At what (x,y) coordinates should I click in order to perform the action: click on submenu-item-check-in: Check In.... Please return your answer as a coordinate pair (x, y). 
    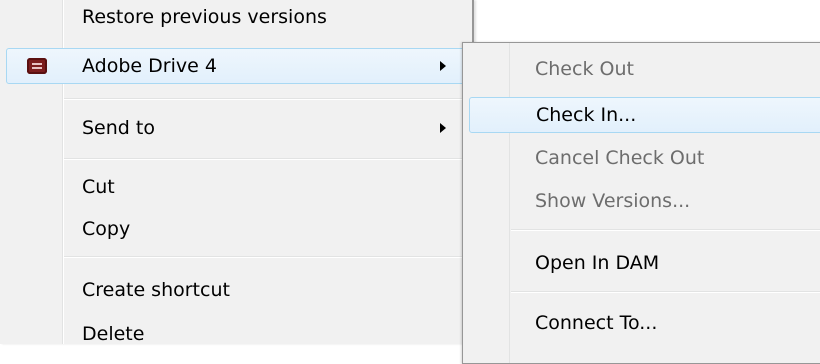
    Looking at the image, I should click on (644, 115).